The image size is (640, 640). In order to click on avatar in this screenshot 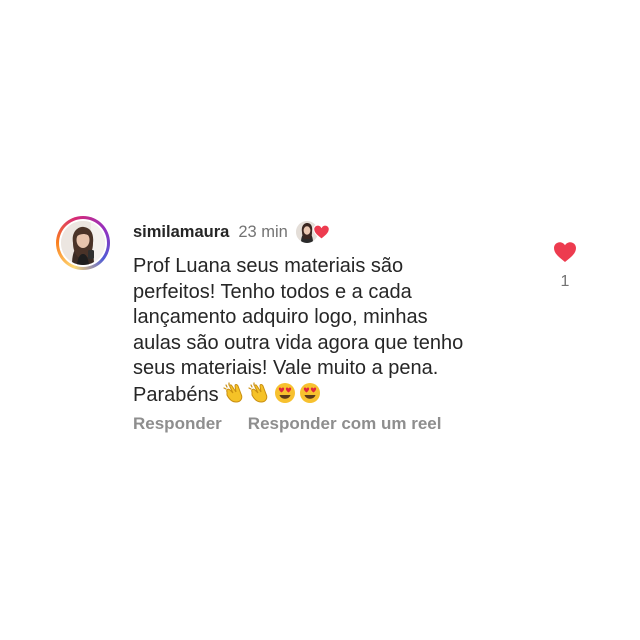, I will do `click(83, 243)`.